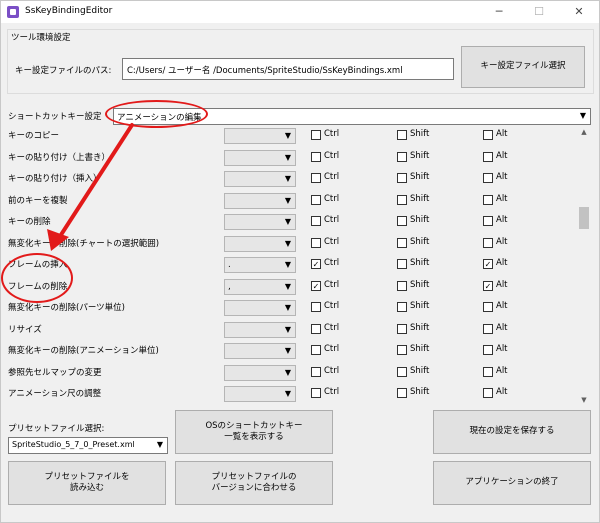  What do you see at coordinates (584, 218) in the screenshot?
I see `scroll-thumb` at bounding box center [584, 218].